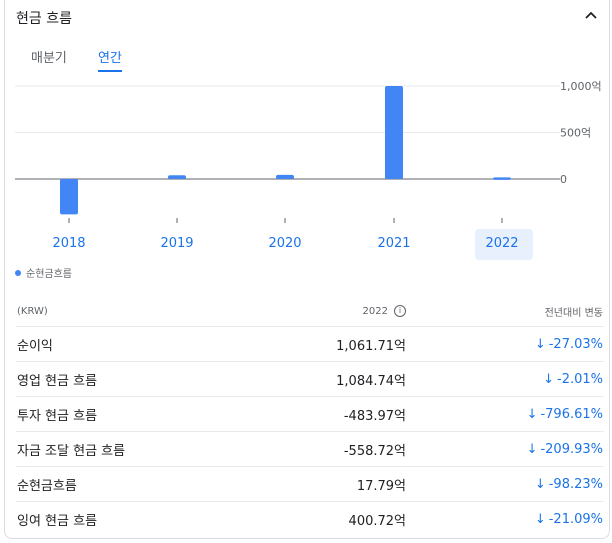 The height and width of the screenshot is (543, 612). Describe the element at coordinates (18, 272) in the screenshot. I see `legend-dot-icon` at that location.